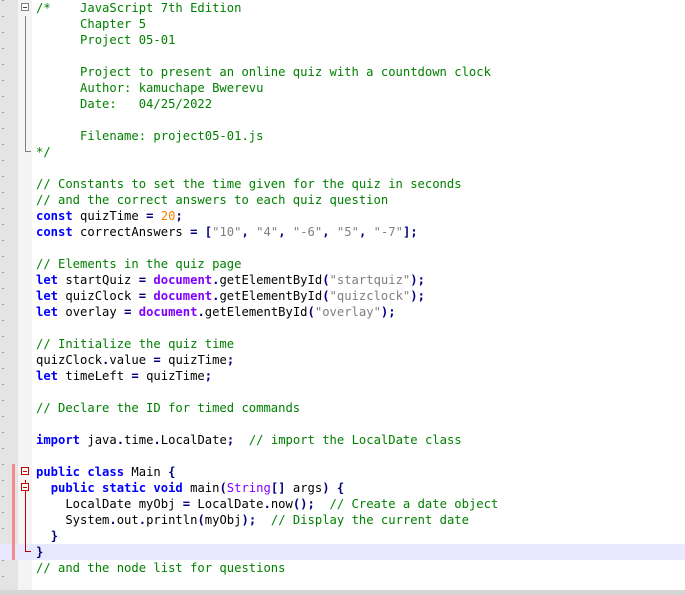 The image size is (685, 595). Describe the element at coordinates (69, 360) in the screenshot. I see `code-token: quizClock` at that location.